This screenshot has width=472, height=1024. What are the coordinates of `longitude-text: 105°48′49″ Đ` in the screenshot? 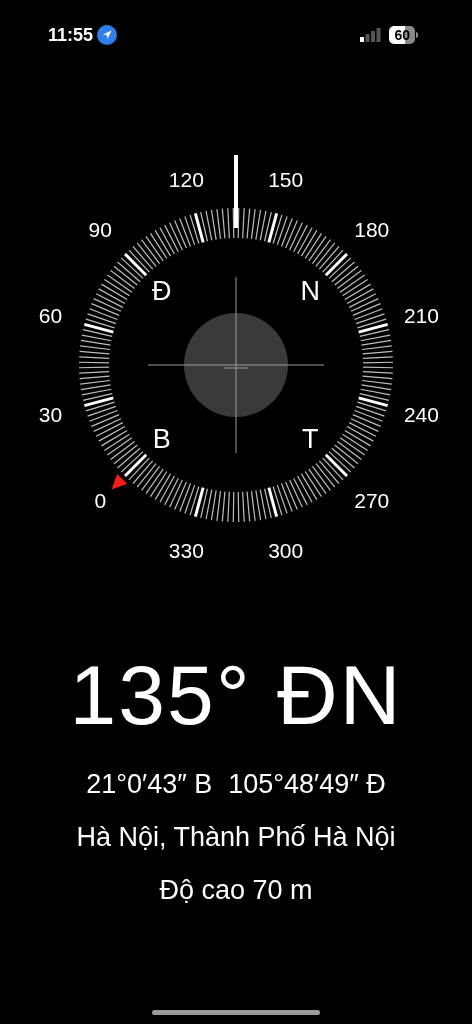 It's located at (307, 784).